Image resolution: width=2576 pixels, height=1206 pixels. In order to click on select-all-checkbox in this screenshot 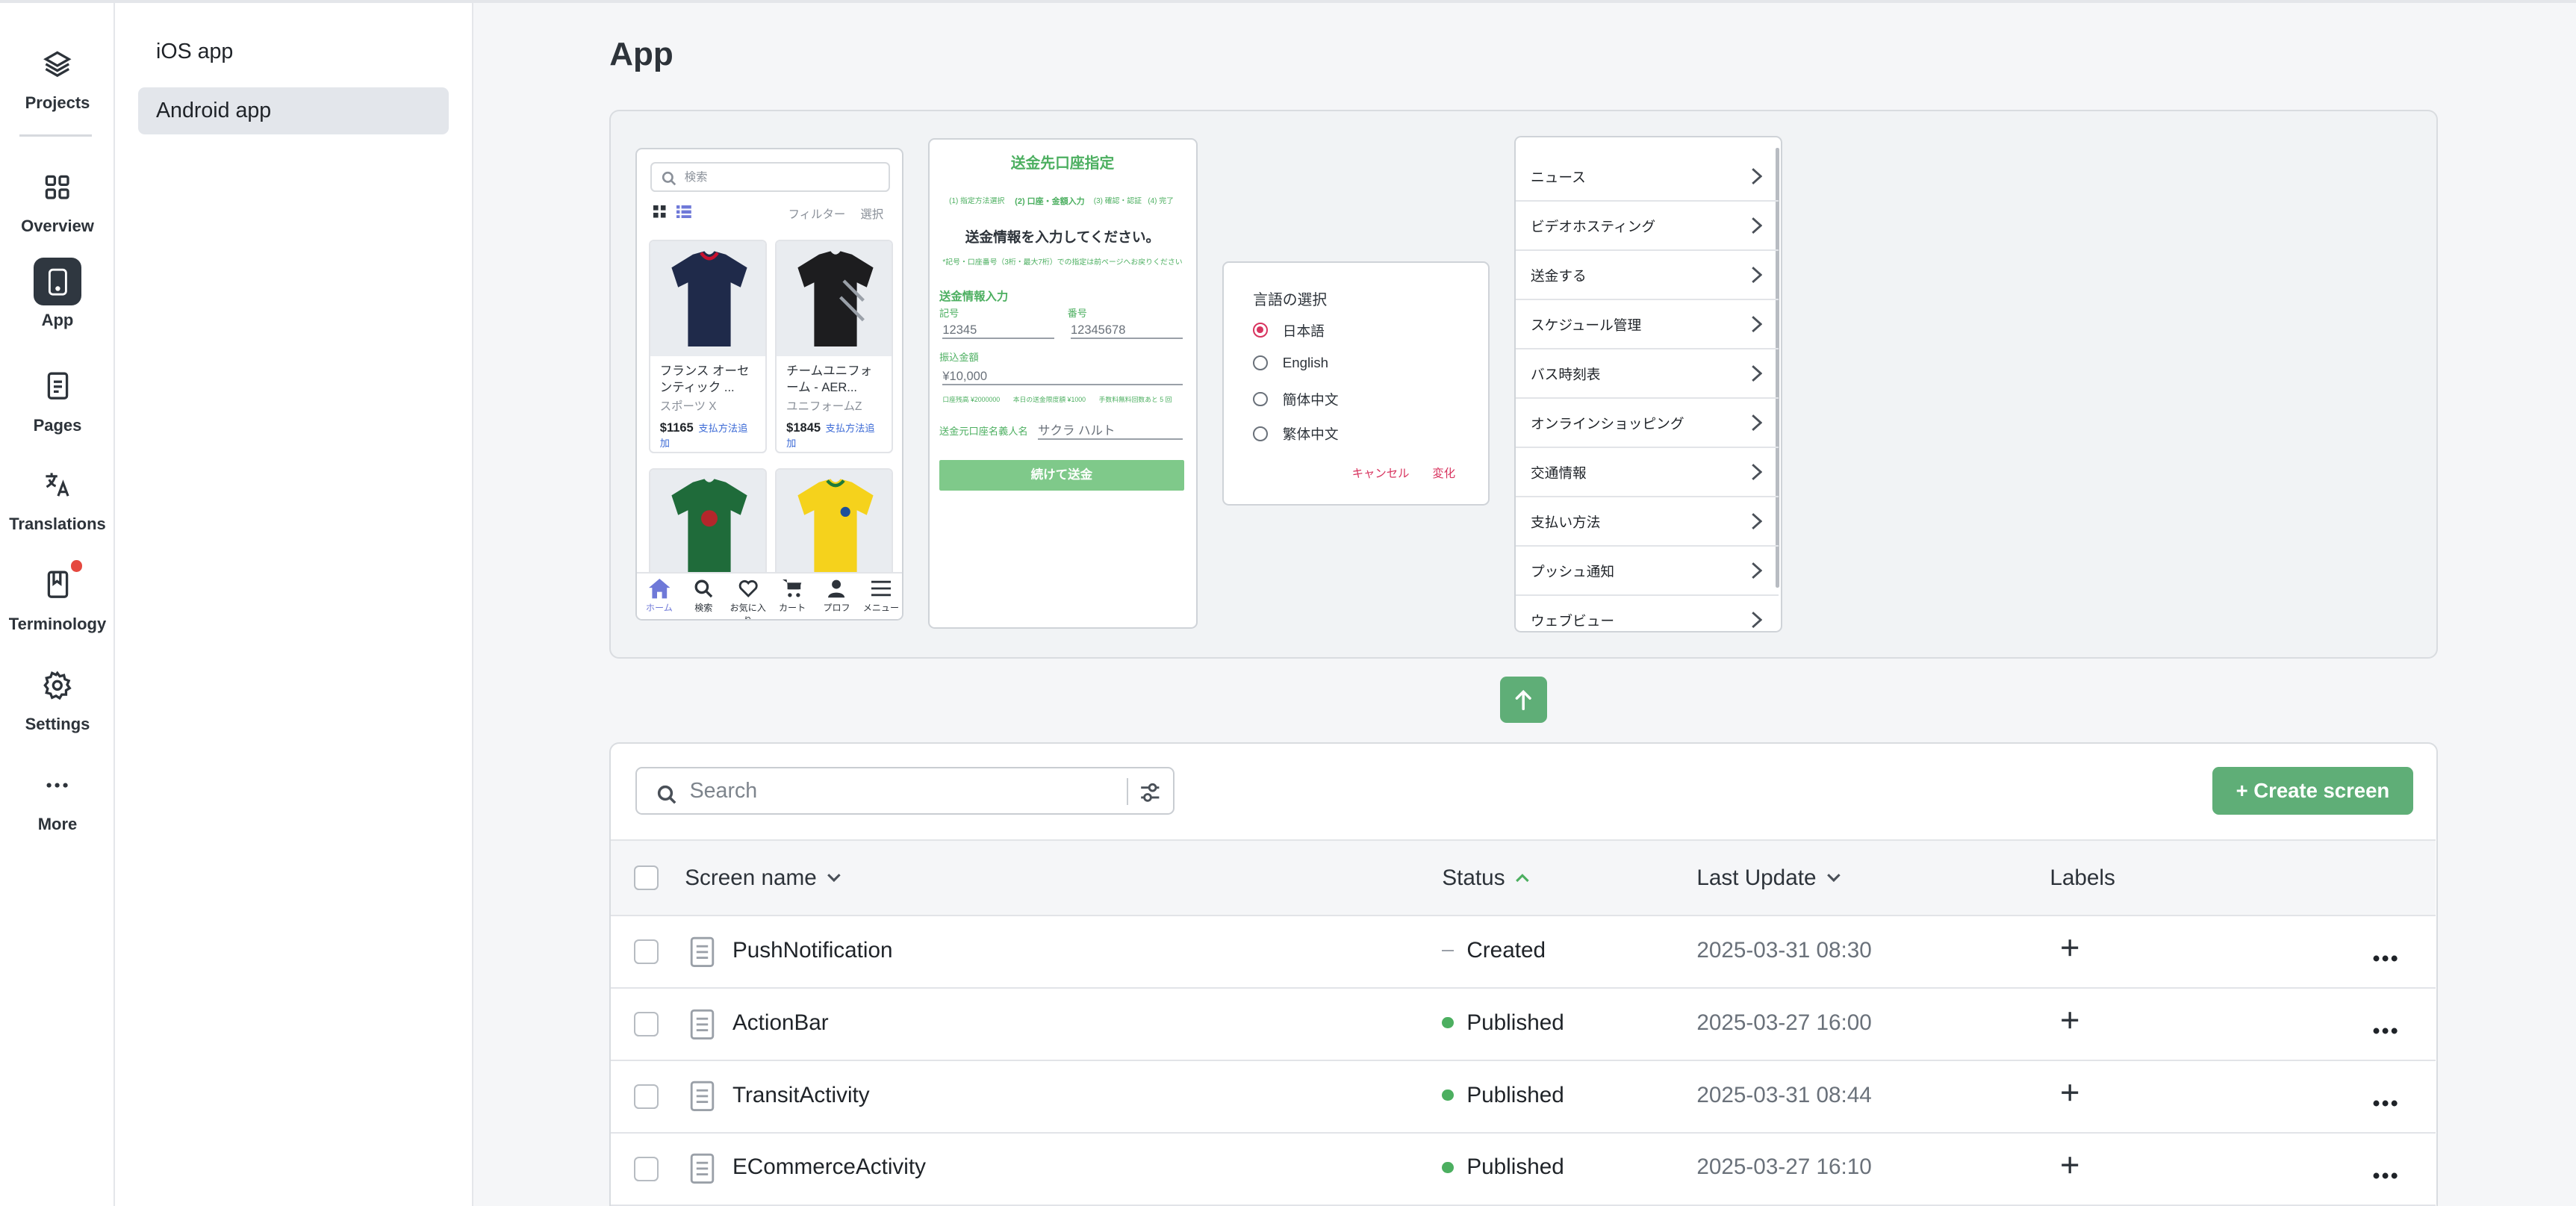, I will do `click(646, 877)`.